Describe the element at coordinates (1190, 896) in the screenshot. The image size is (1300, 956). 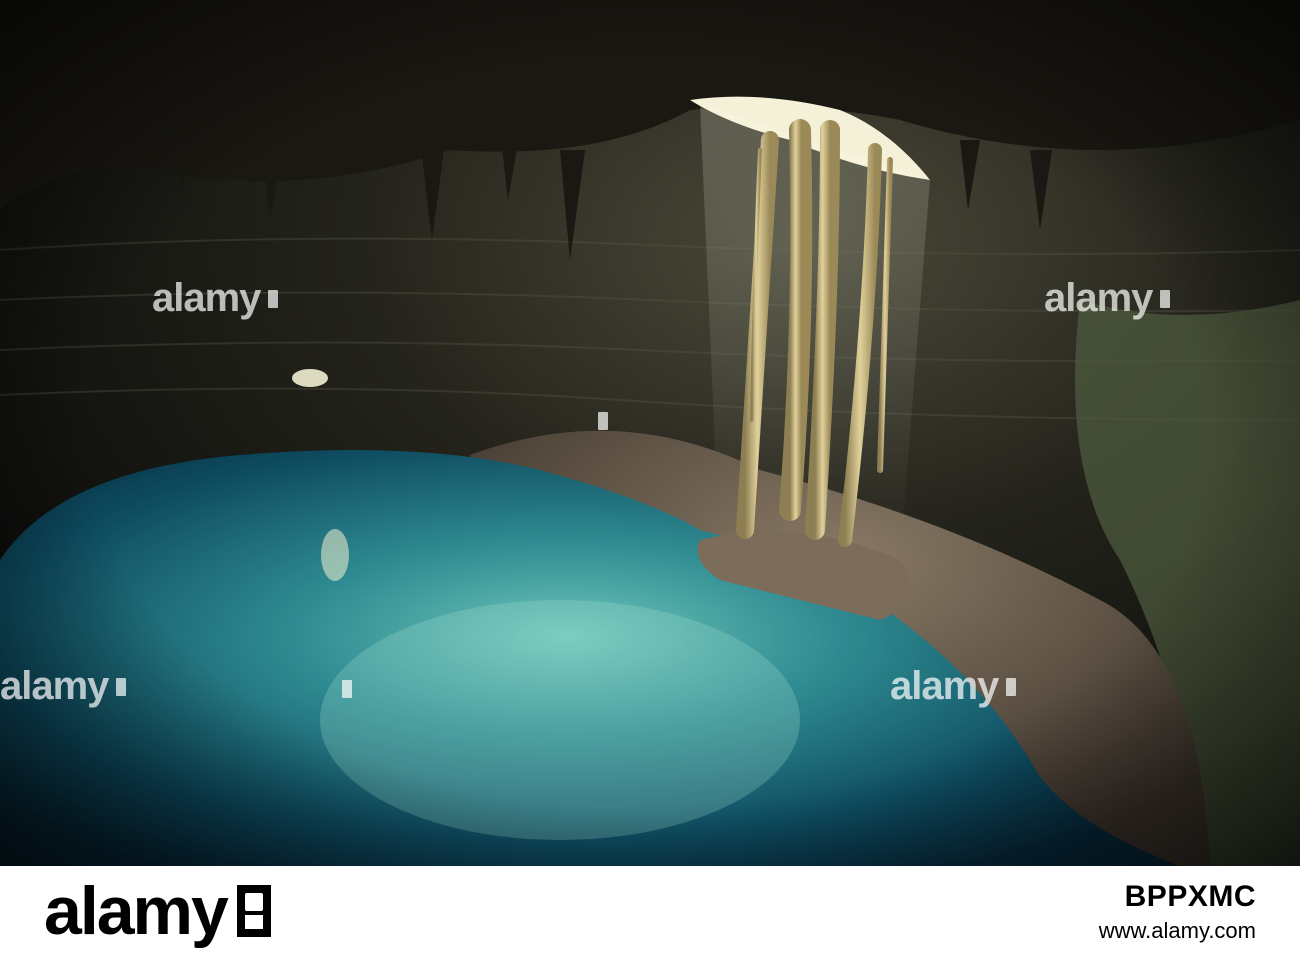
I see `image-id: BPPXMC` at that location.